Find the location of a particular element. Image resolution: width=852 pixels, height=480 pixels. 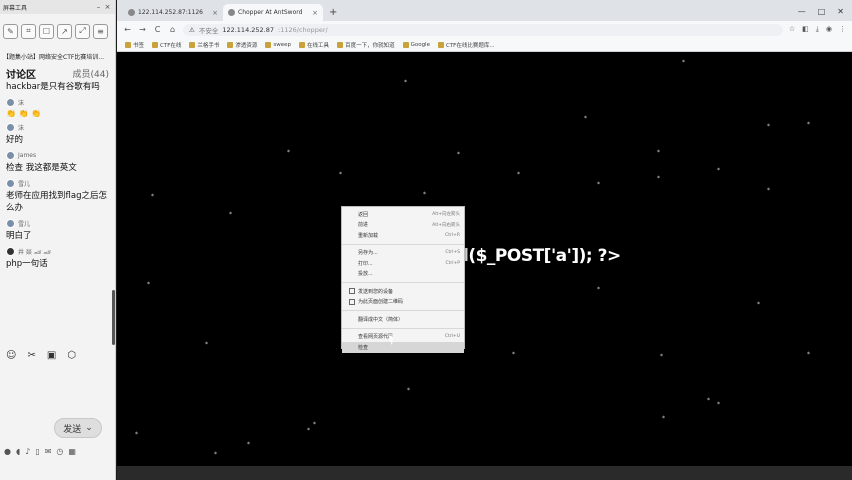

bookmark-item: 在线工具 is located at coordinates (314, 45).